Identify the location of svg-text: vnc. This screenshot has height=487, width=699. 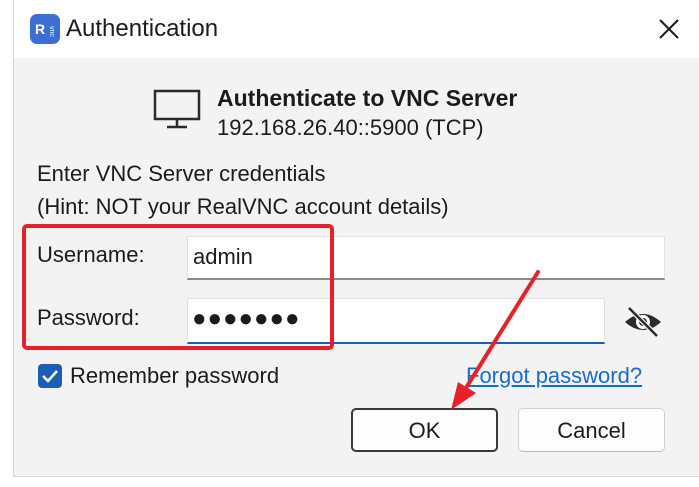
(51, 31).